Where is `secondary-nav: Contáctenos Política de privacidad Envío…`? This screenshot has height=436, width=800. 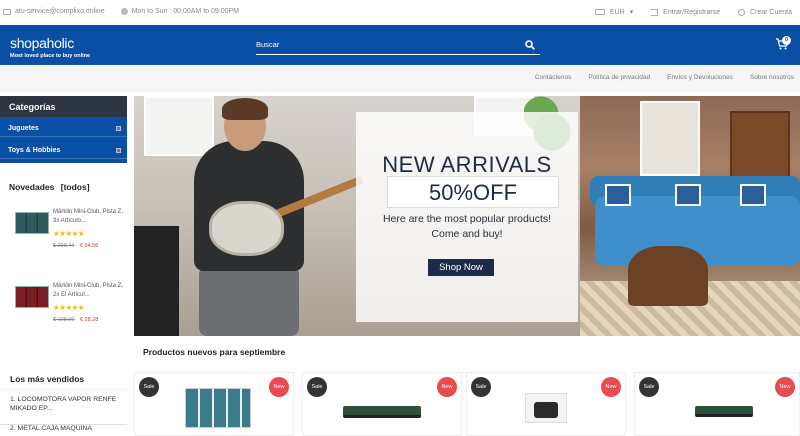 secondary-nav: Contáctenos Política de privacidad Envío… is located at coordinates (400, 78).